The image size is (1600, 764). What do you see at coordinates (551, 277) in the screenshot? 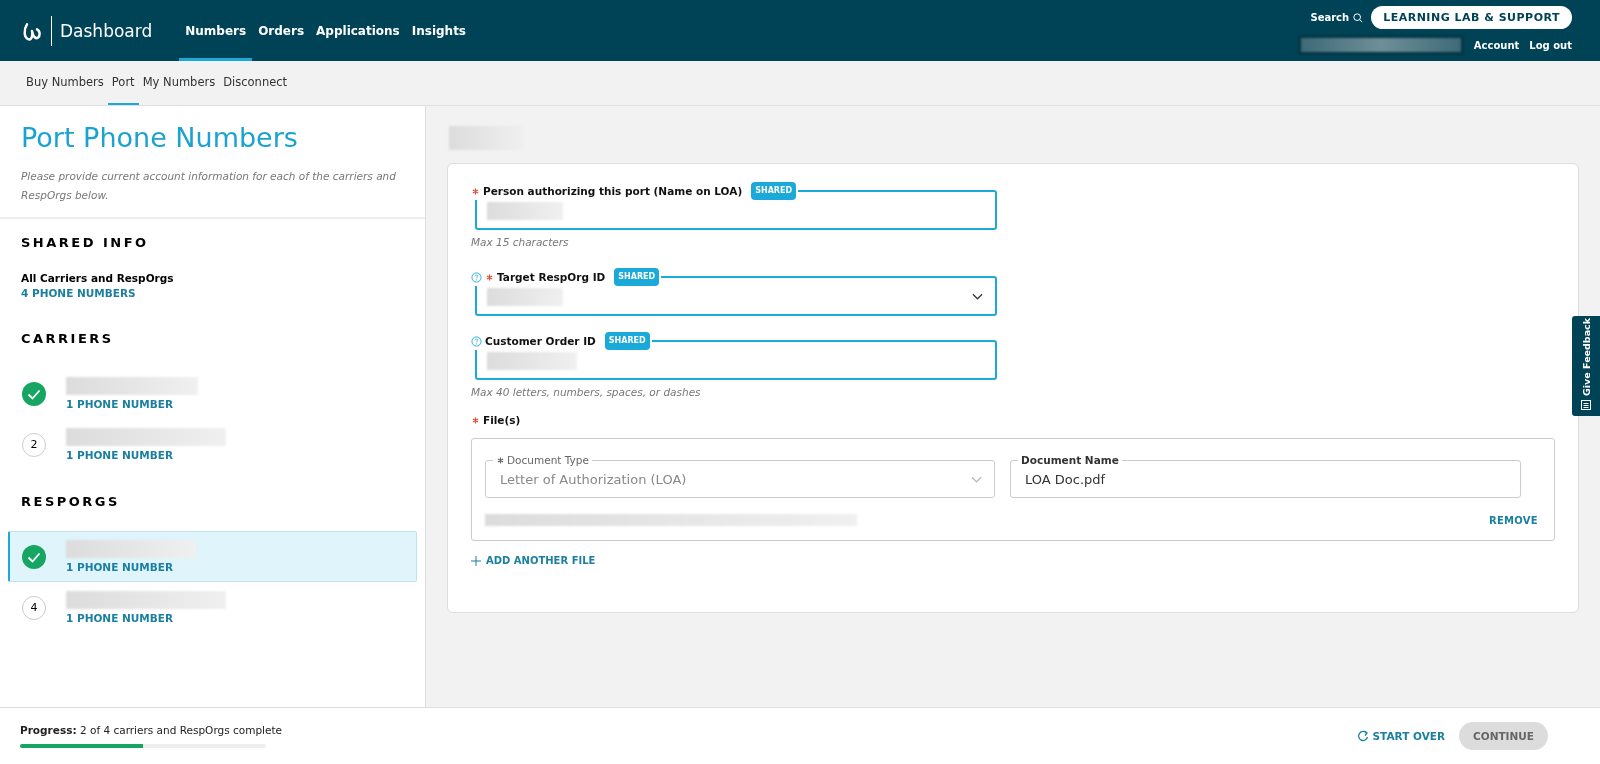
I see `field-label: Target RespOrg ID` at bounding box center [551, 277].